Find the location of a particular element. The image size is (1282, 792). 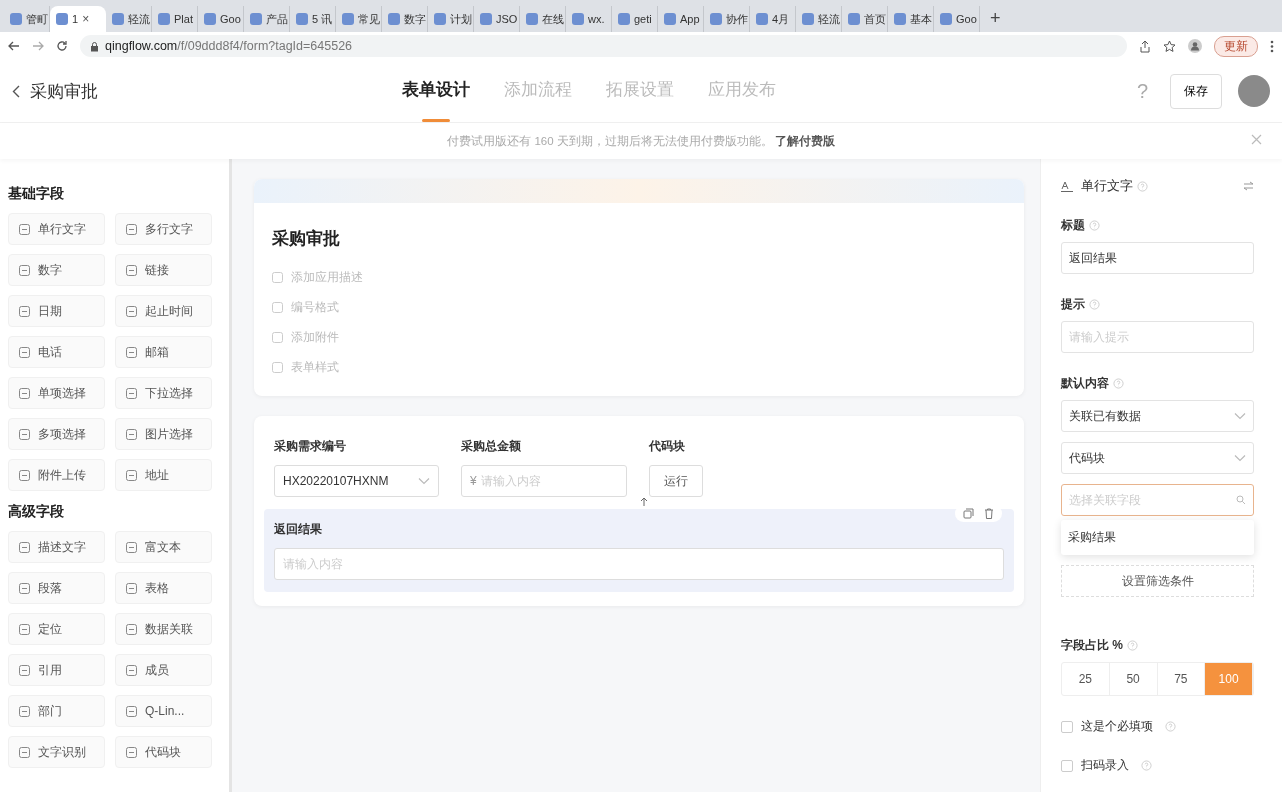

swap-icon is located at coordinates (1248, 186).